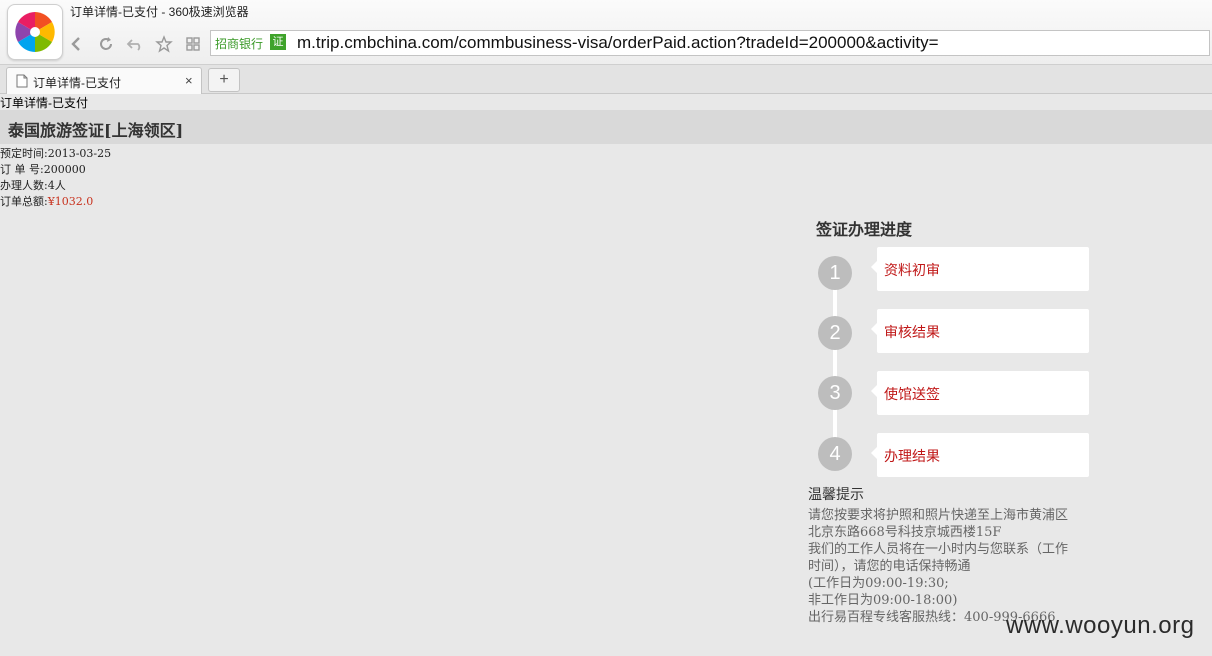 This screenshot has height=656, width=1212. I want to click on order-date-row: 预定时间:2013-03-25, so click(55, 154).